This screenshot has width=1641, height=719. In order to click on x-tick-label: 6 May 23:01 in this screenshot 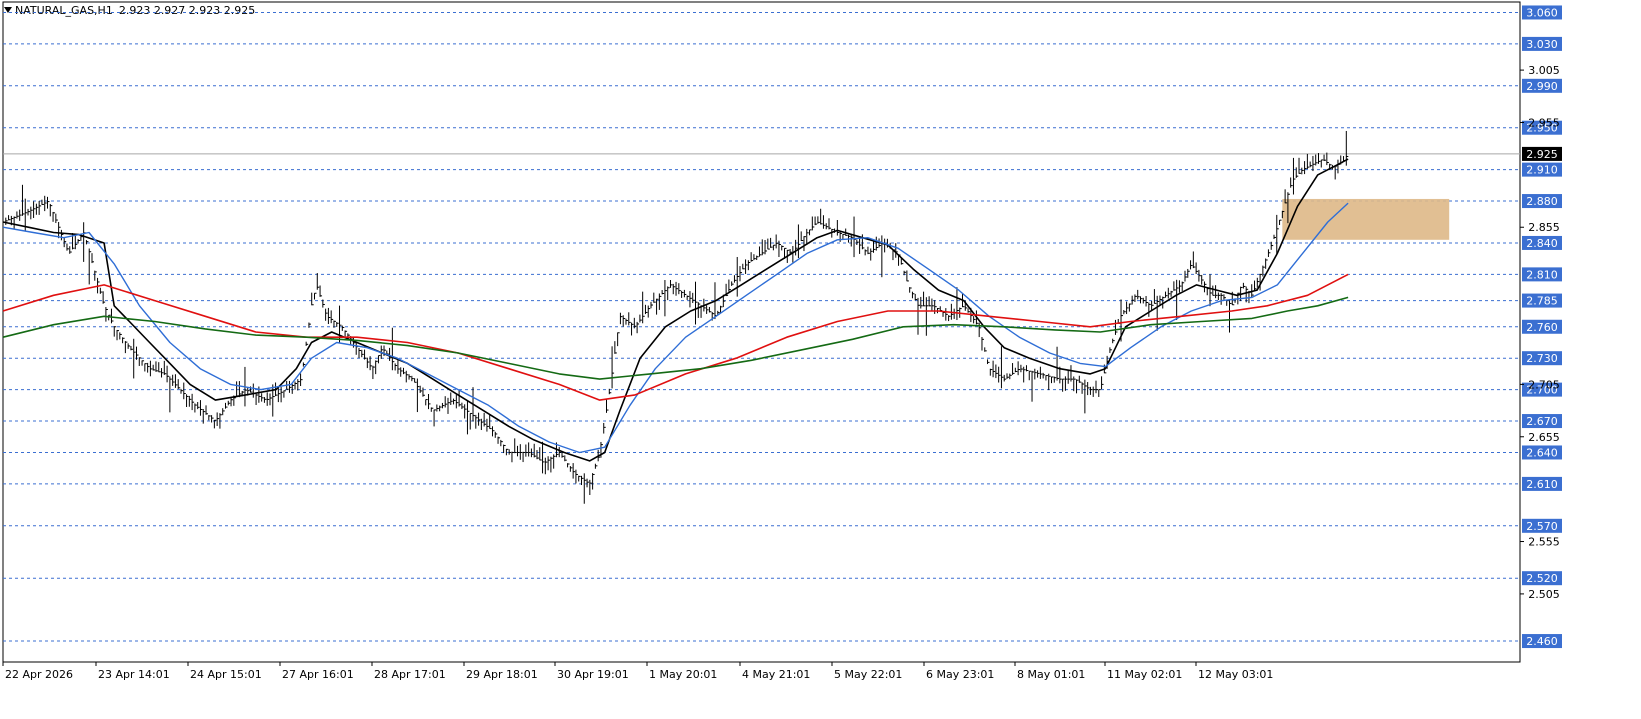, I will do `click(960, 674)`.